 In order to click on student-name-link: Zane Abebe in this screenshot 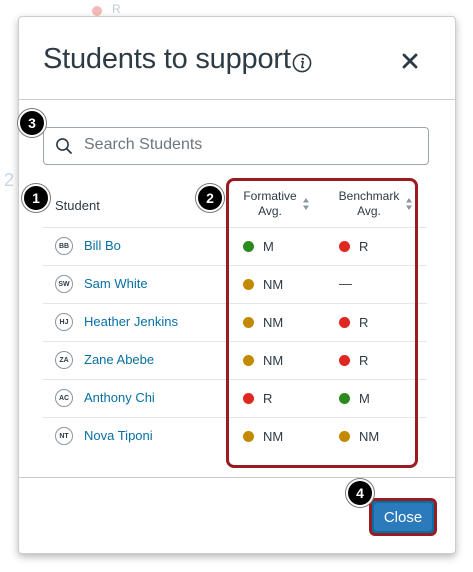, I will do `click(119, 359)`.